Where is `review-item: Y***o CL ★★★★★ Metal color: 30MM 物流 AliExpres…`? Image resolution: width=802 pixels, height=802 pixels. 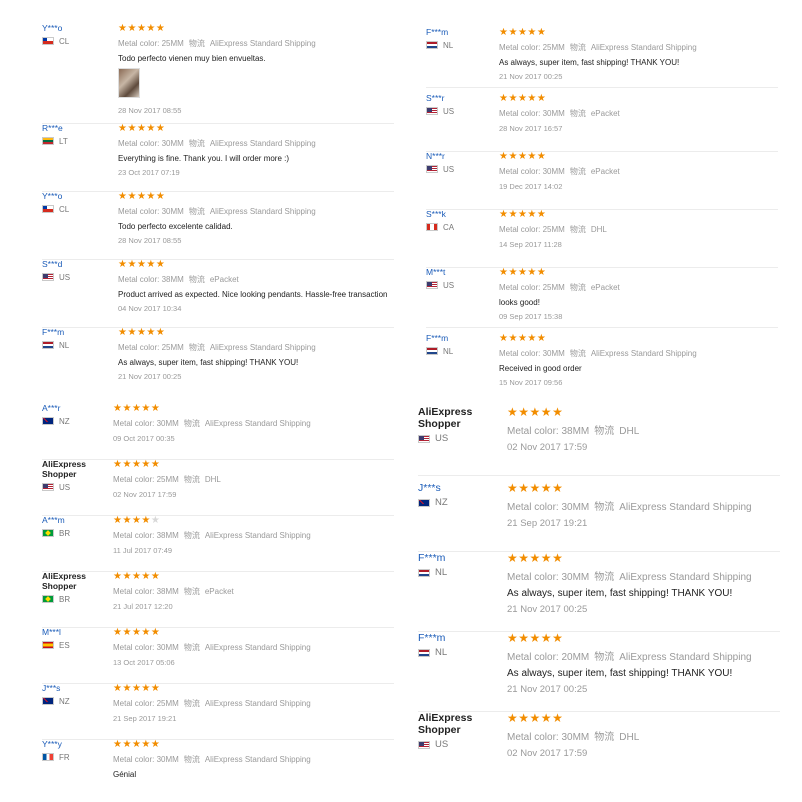
review-item: Y***o CL ★★★★★ Metal color: 30MM 物流 AliExpres… is located at coordinates (218, 225).